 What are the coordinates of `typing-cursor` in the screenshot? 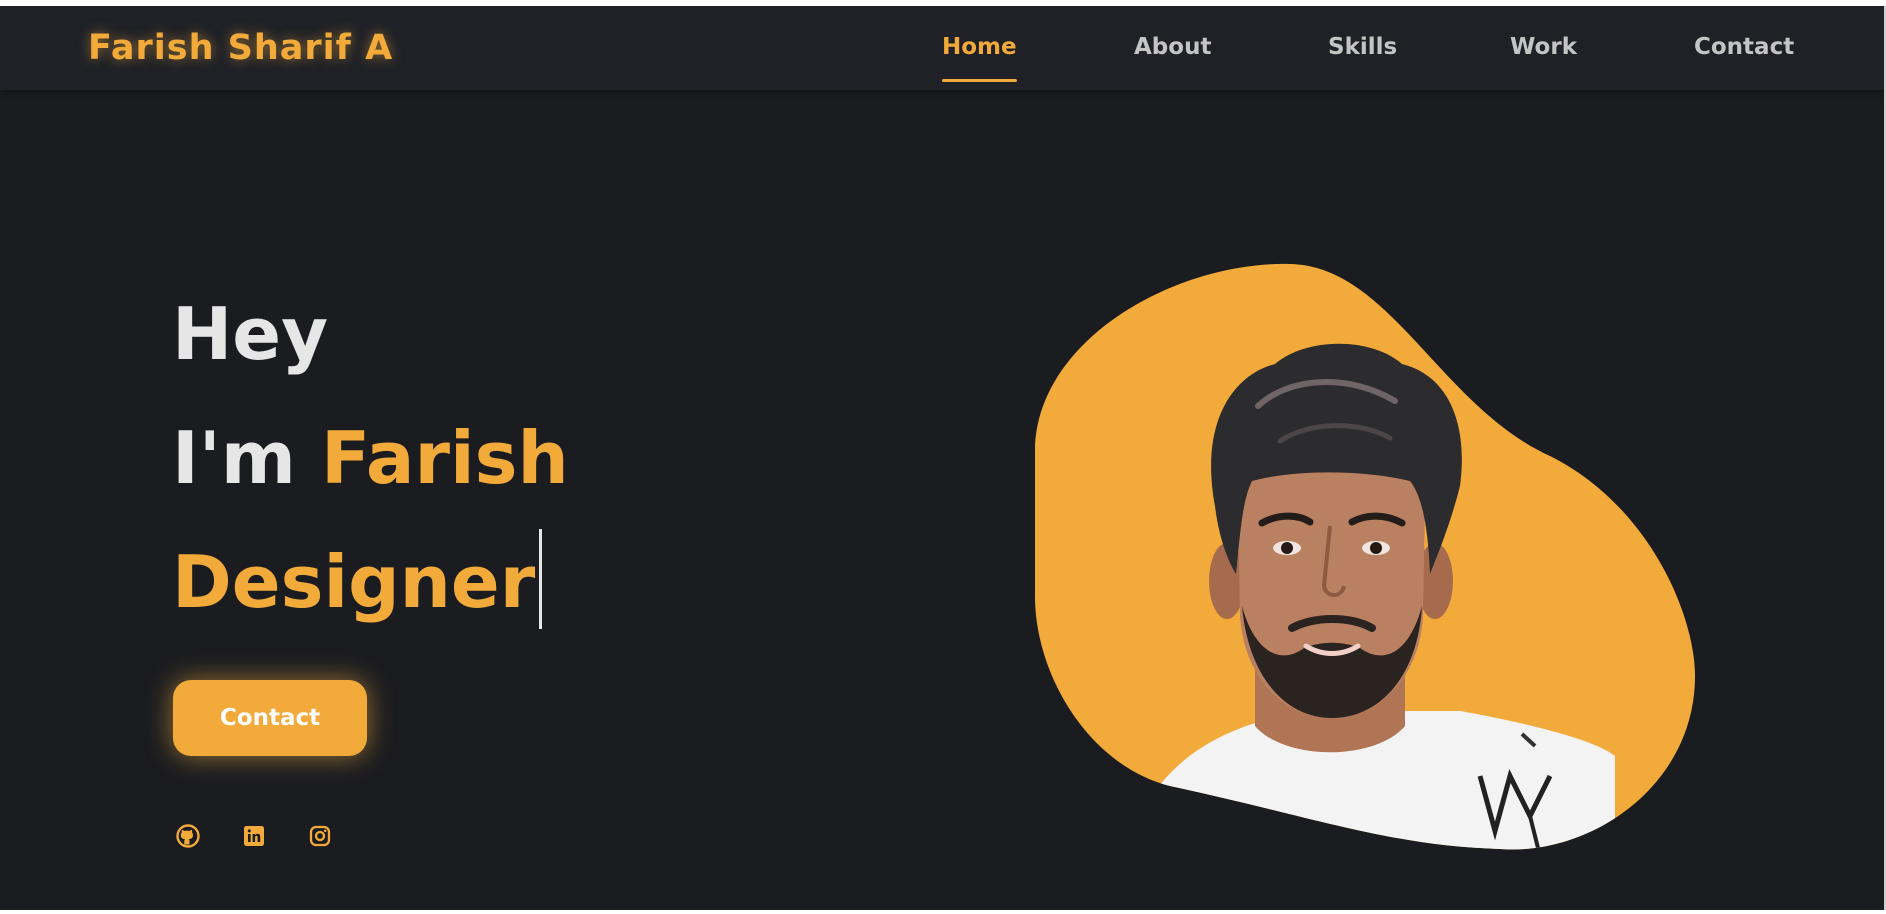 It's located at (541, 579).